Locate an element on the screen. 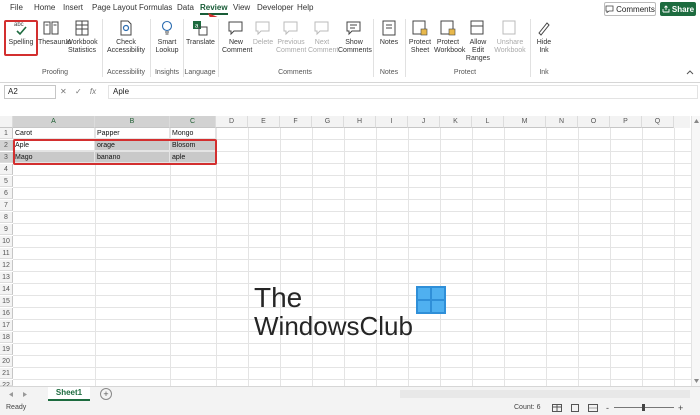 Image resolution: width=700 pixels, height=415 pixels. column-header-m: M is located at coordinates (525, 122).